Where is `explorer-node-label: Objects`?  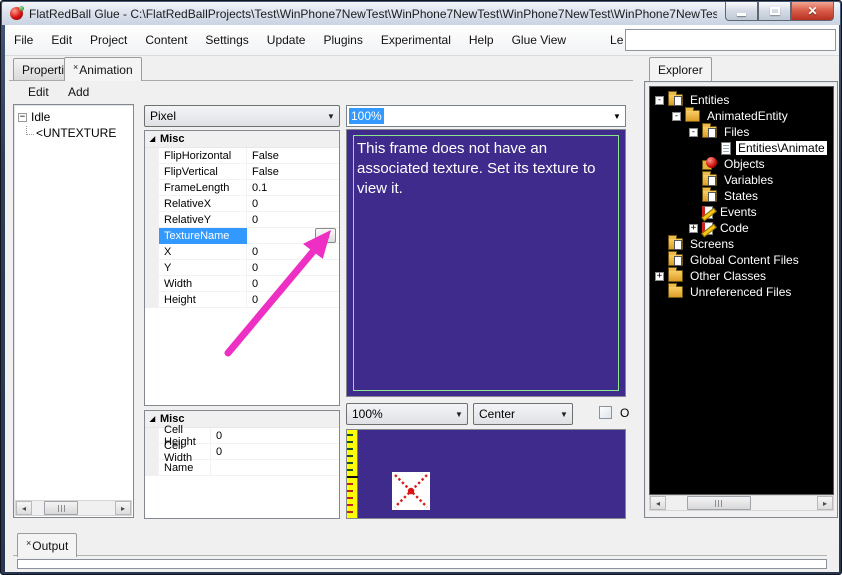
explorer-node-label: Objects is located at coordinates (744, 164).